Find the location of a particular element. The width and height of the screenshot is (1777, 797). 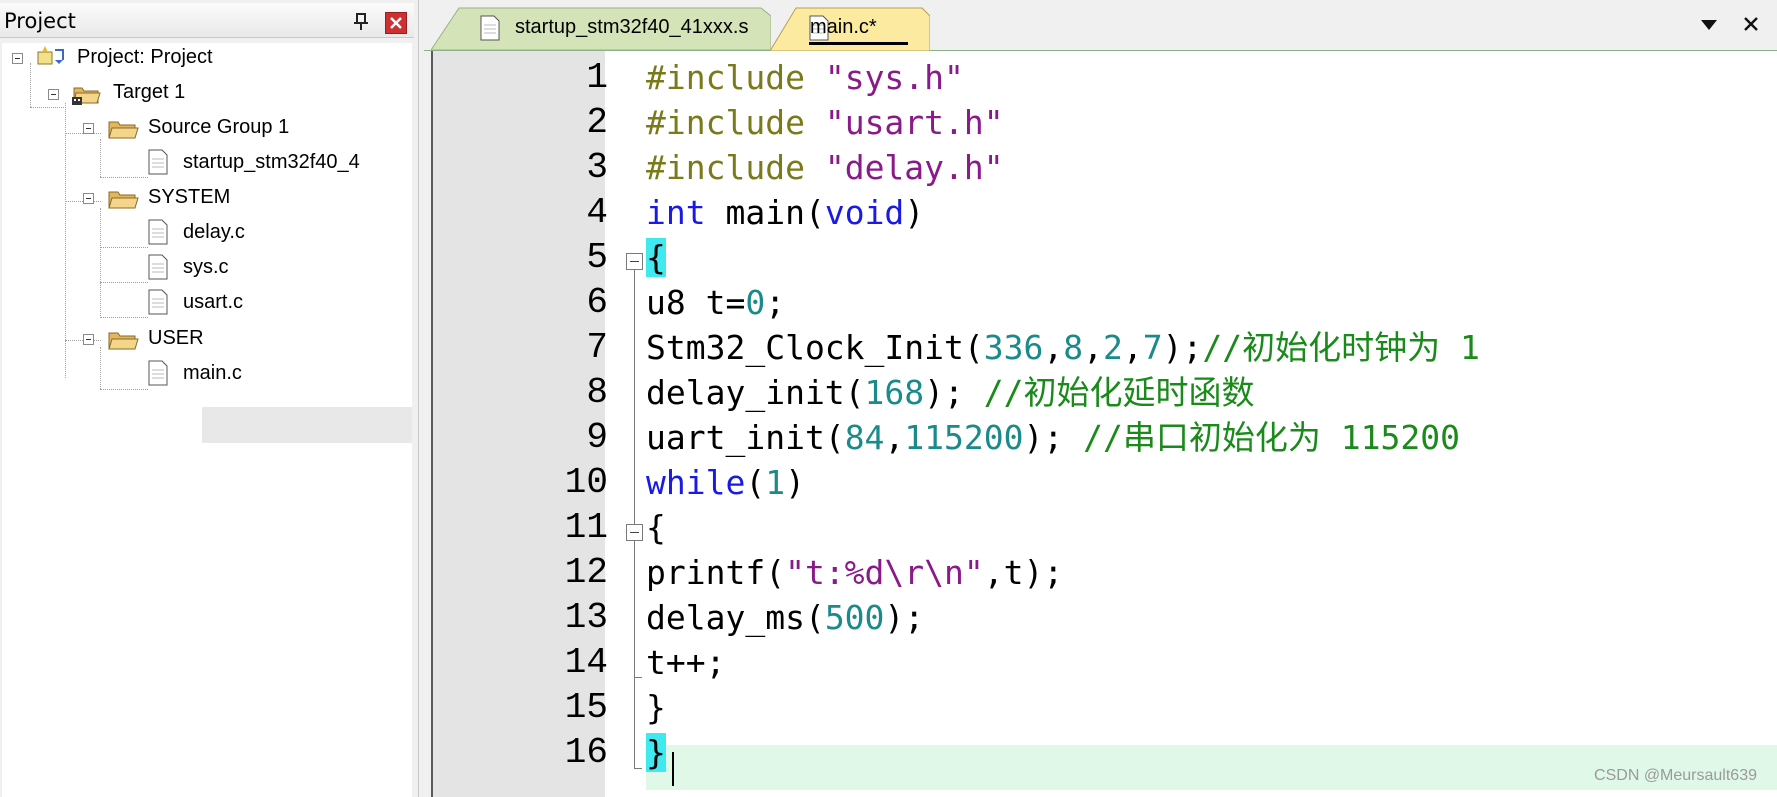

code-line: while(1) is located at coordinates (725, 482).